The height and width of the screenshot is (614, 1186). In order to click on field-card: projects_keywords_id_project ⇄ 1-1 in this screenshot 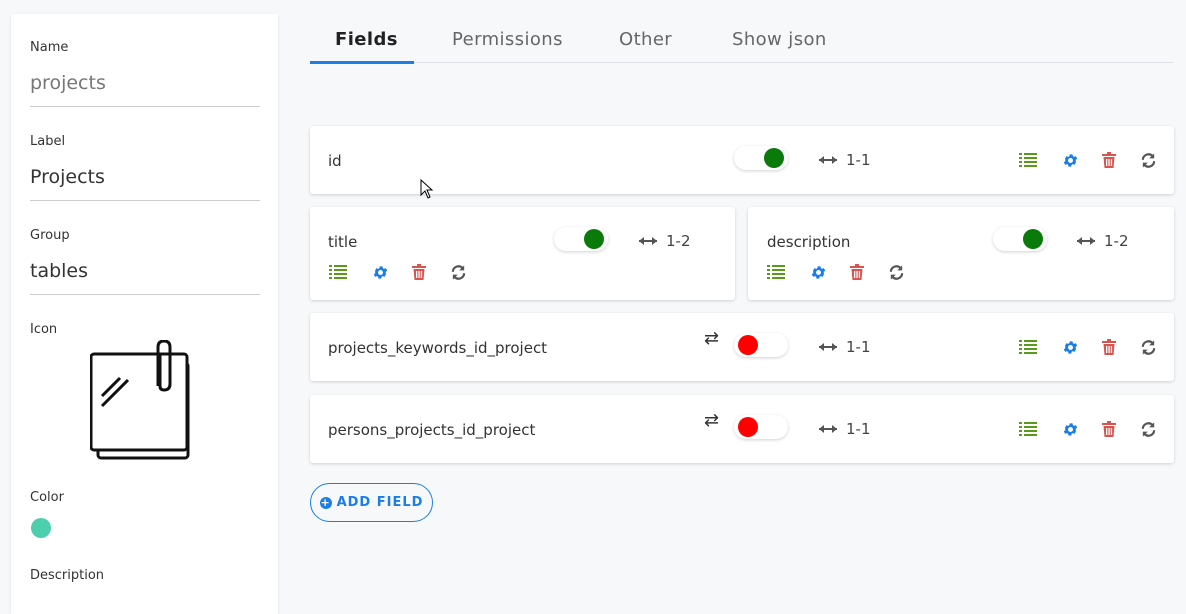, I will do `click(742, 347)`.